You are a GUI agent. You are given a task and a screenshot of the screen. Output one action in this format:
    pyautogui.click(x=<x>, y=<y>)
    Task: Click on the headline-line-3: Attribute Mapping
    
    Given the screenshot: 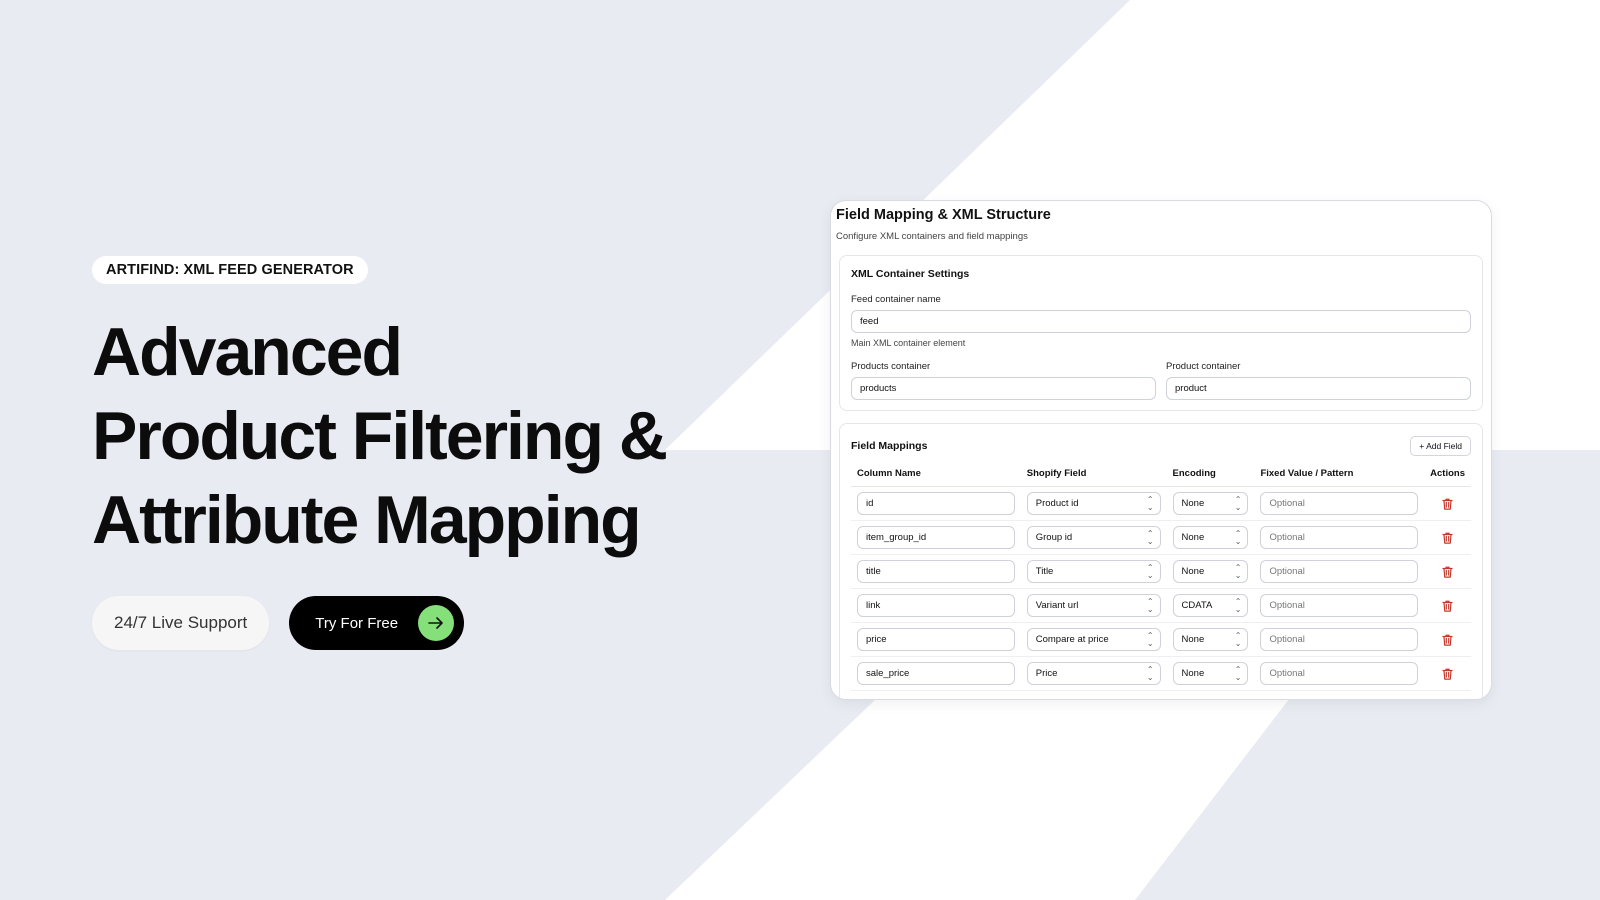 What is the action you would take?
    pyautogui.click(x=367, y=520)
    